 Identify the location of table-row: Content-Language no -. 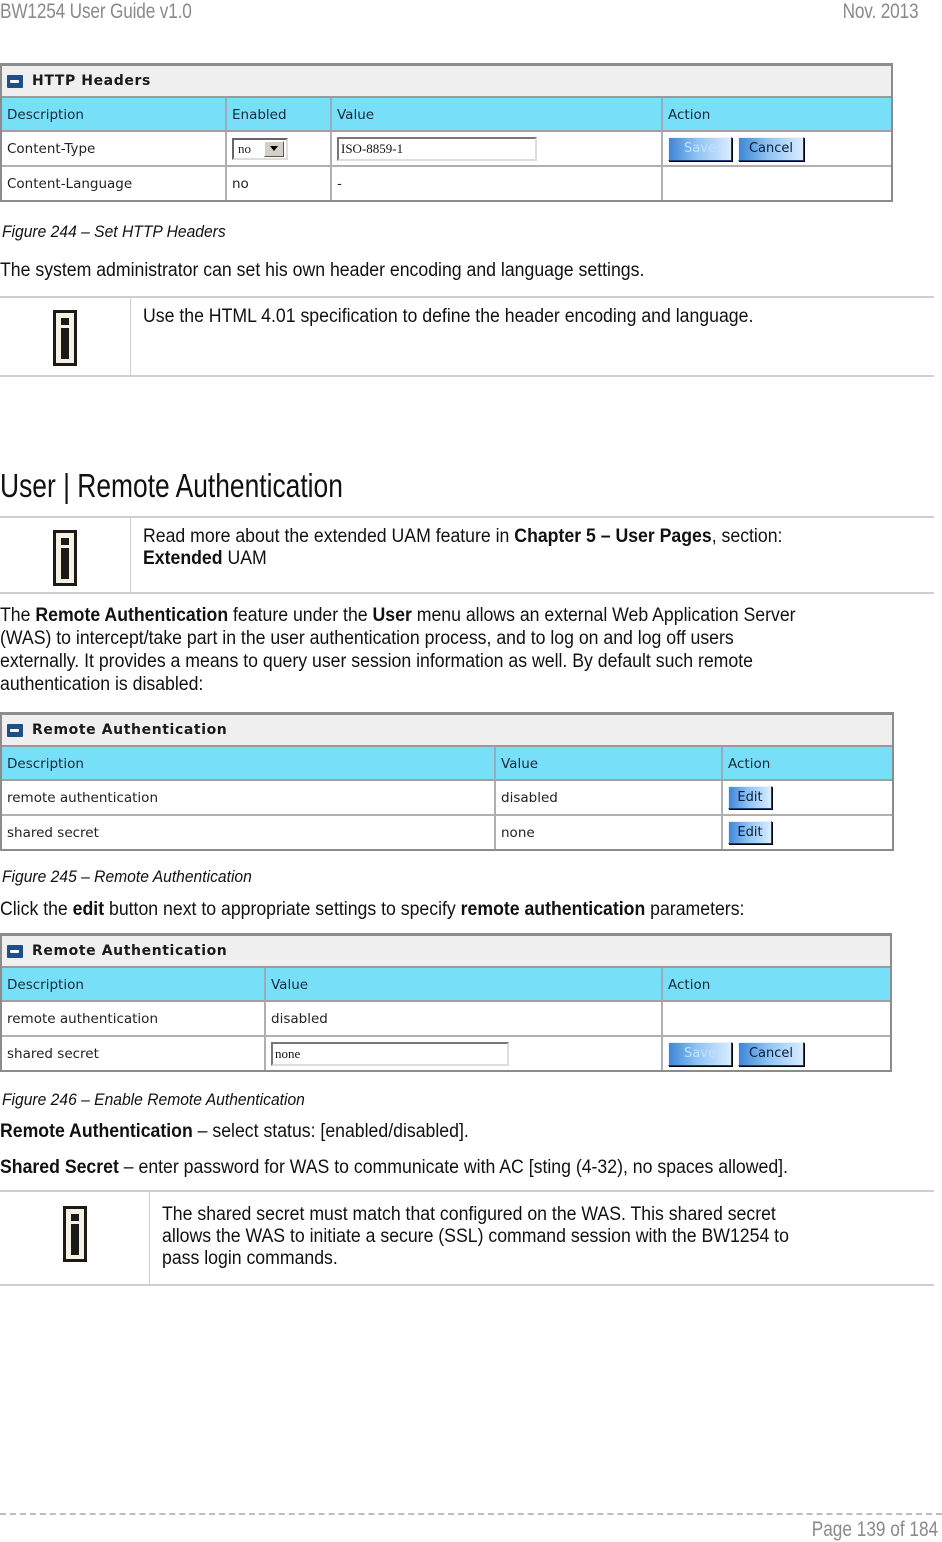
(446, 183).